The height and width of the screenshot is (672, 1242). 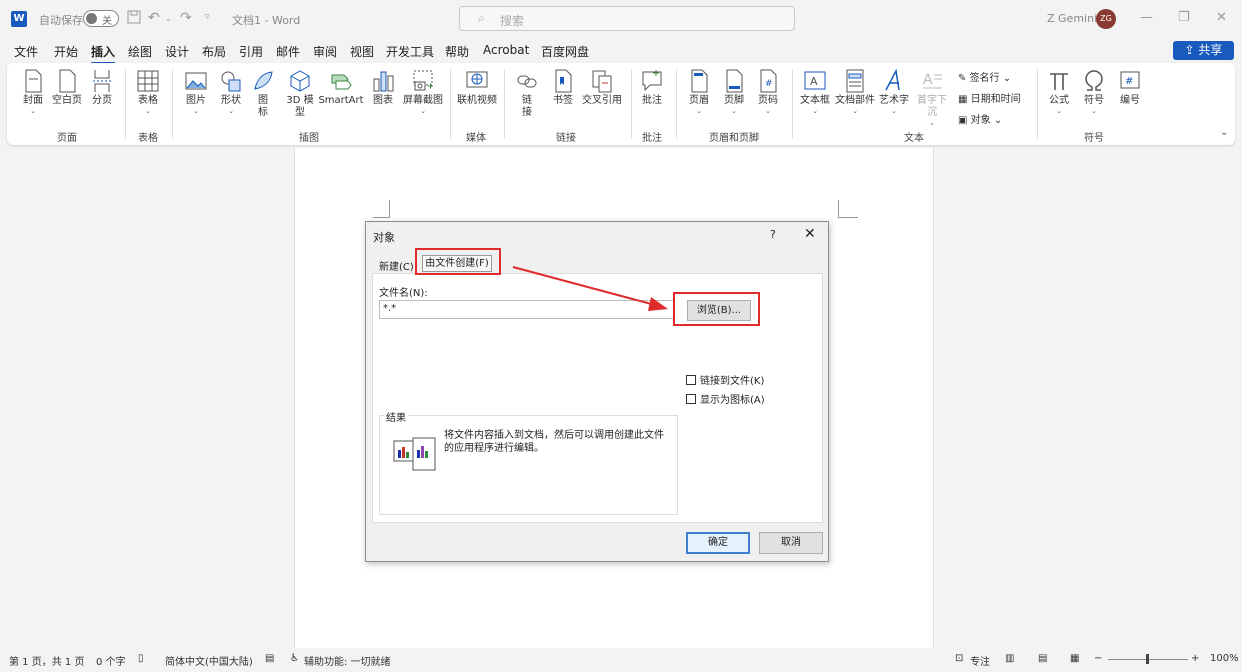 What do you see at coordinates (207, 17) in the screenshot?
I see `customize-icon: ▿` at bounding box center [207, 17].